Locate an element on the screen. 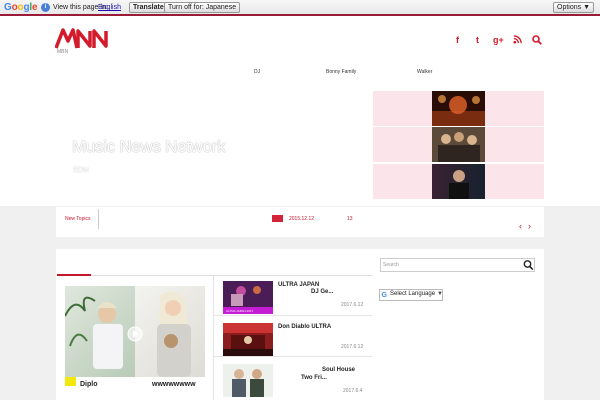 This screenshot has width=600, height=400. svg-text: G is located at coordinates (385, 295).